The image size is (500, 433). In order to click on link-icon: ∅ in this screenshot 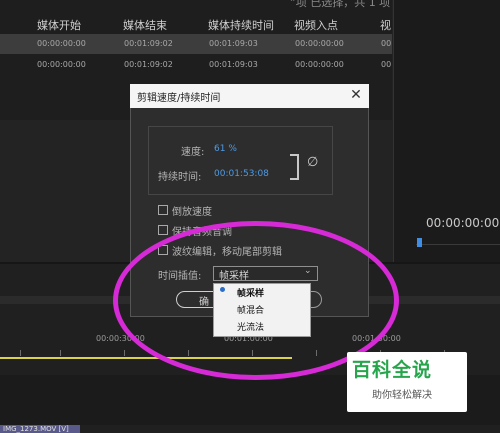, I will do `click(312, 162)`.